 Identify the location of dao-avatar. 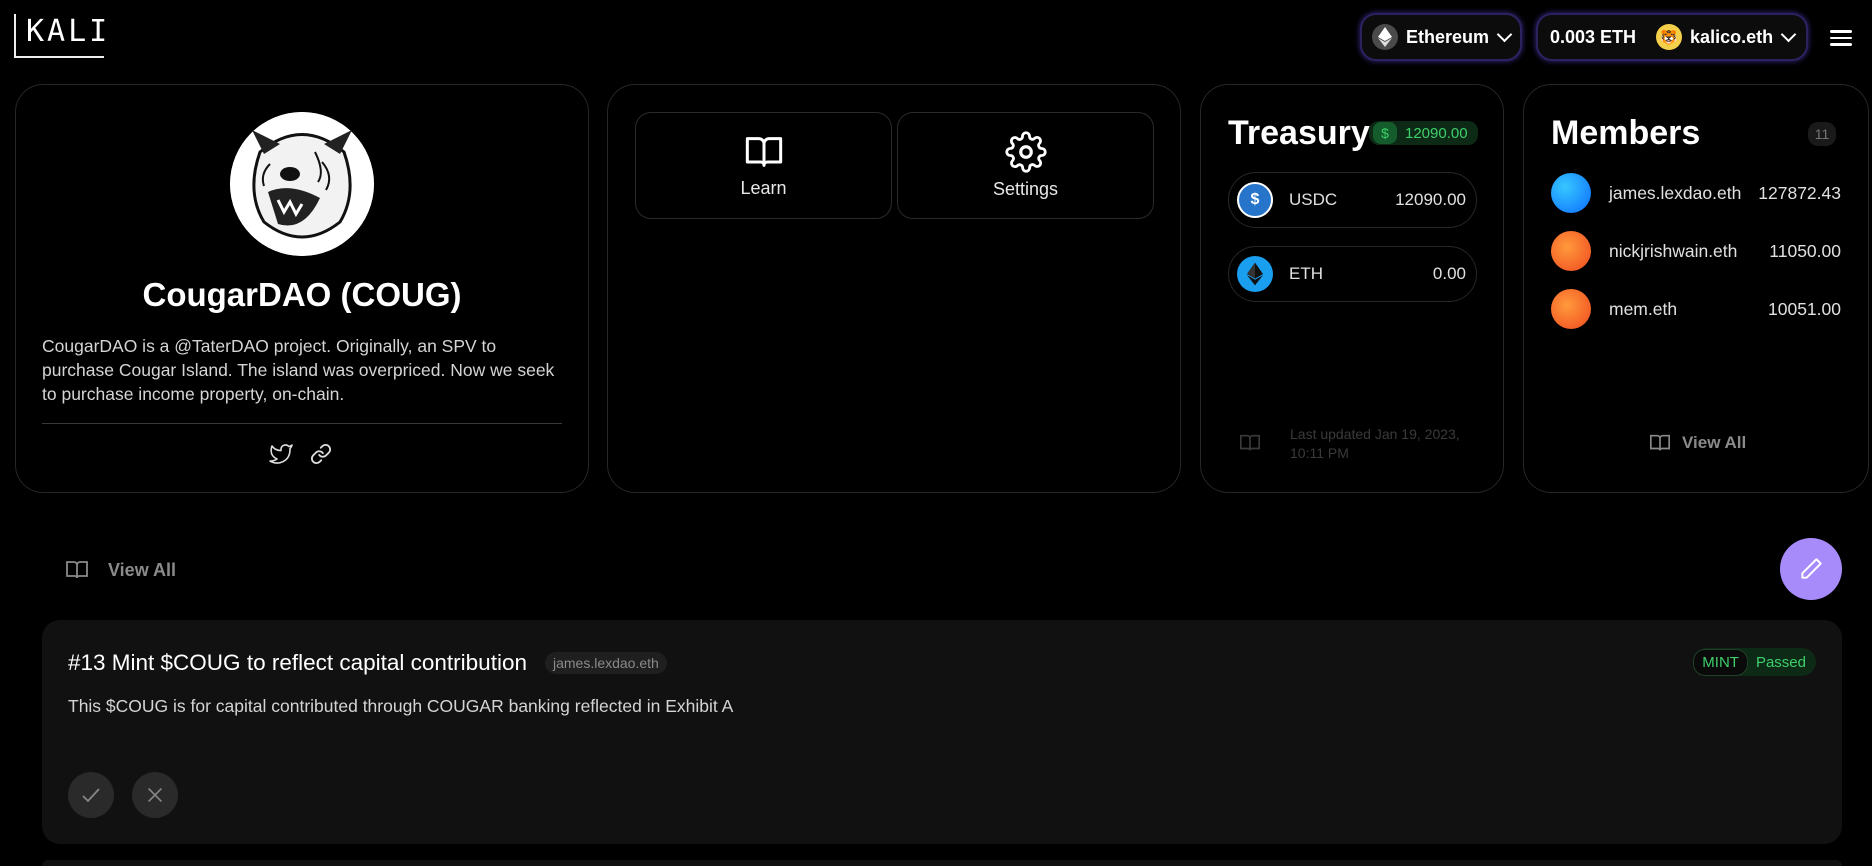
(302, 184).